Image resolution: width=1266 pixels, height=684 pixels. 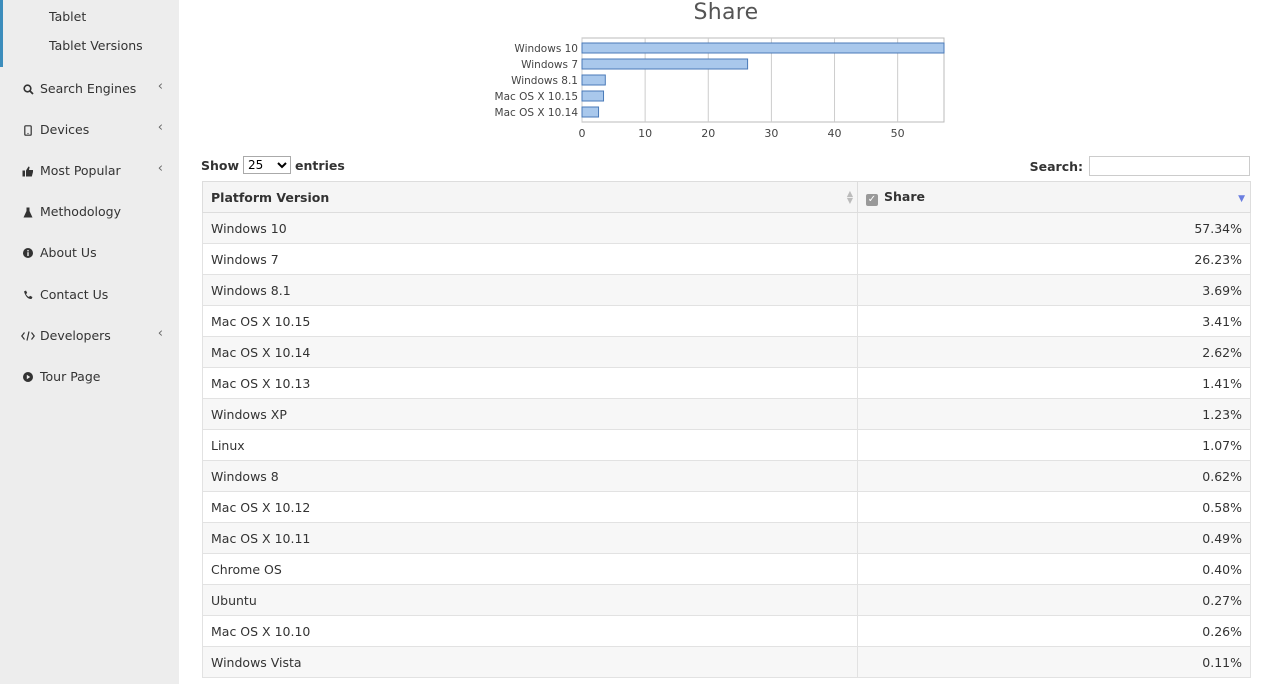 I want to click on table-header-row: Platform Version ▲ ▼ ✓ Share ▼, so click(x=726, y=197).